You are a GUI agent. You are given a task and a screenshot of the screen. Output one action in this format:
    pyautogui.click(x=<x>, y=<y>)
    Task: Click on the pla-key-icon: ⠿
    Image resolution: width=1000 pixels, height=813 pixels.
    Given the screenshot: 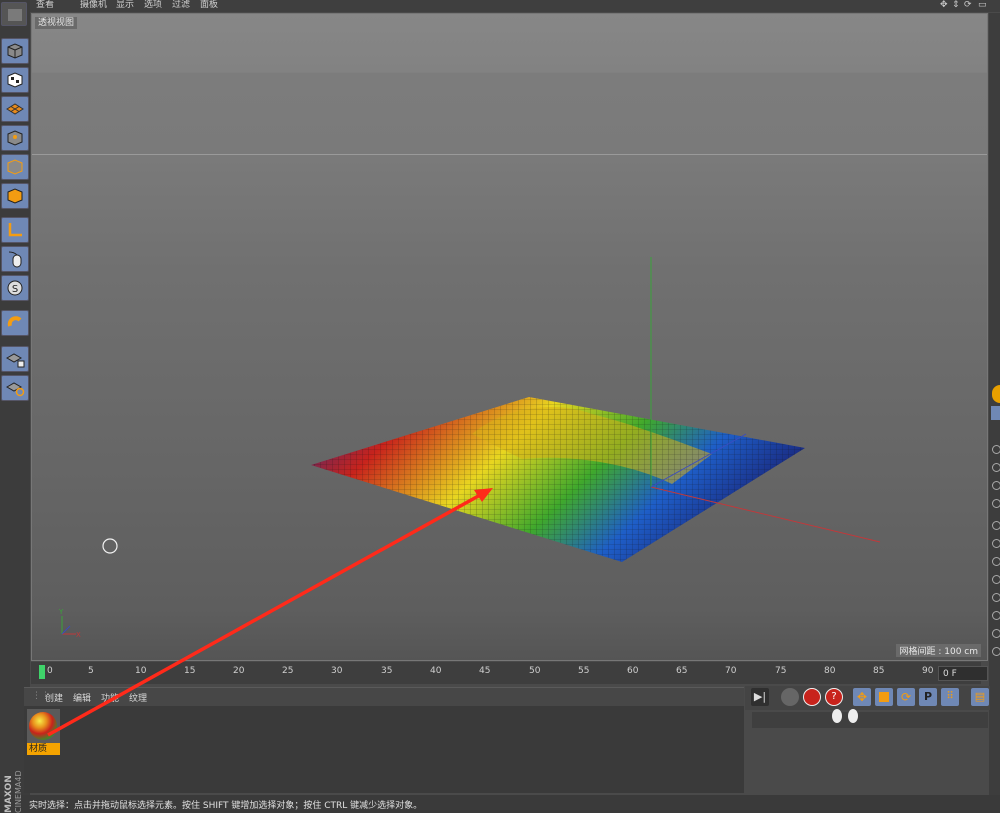 What is the action you would take?
    pyautogui.click(x=950, y=697)
    